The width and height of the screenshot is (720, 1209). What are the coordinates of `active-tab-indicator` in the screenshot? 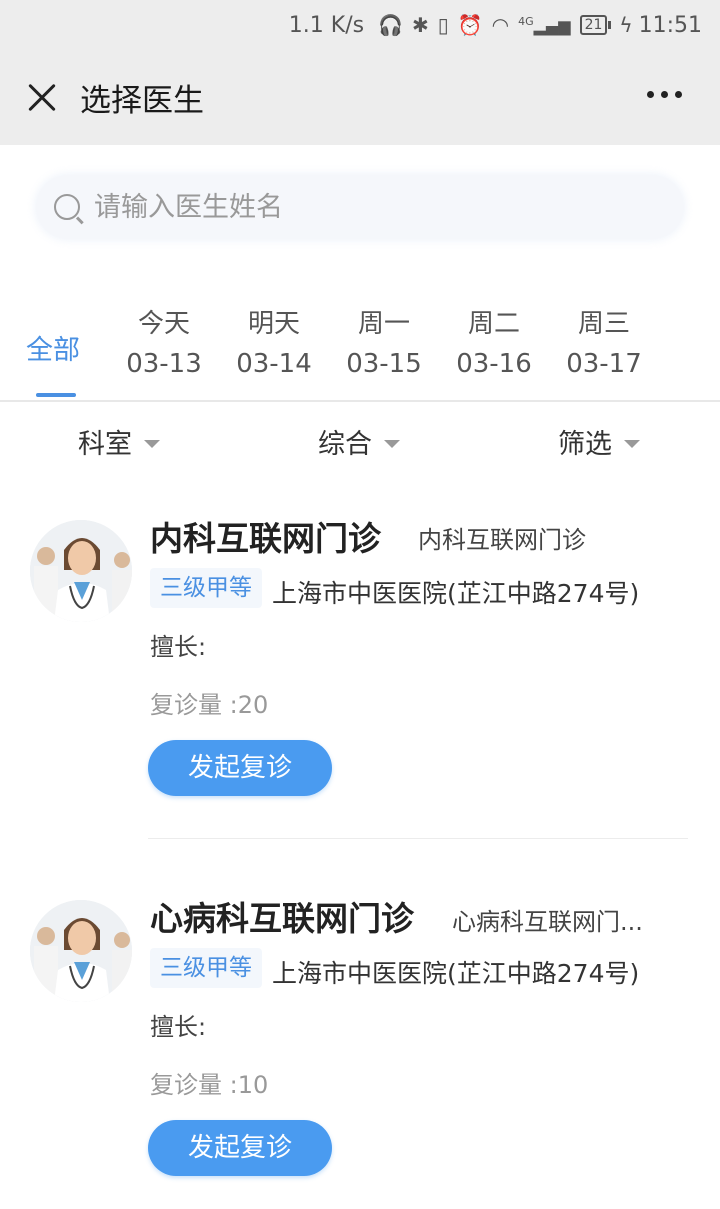 It's located at (56, 395).